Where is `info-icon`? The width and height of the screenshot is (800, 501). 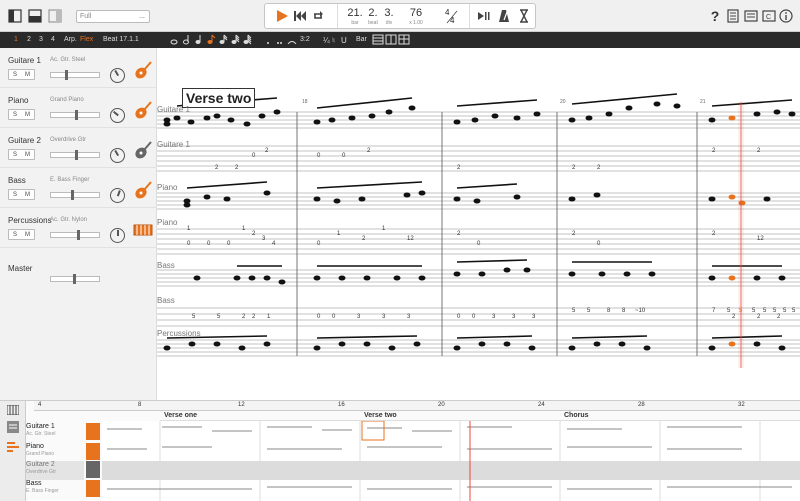
info-icon is located at coordinates (786, 16).